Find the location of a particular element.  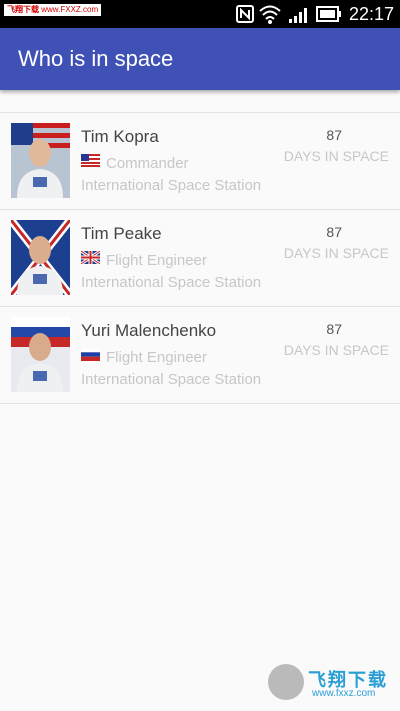

uk-flag-icon is located at coordinates (90, 257).